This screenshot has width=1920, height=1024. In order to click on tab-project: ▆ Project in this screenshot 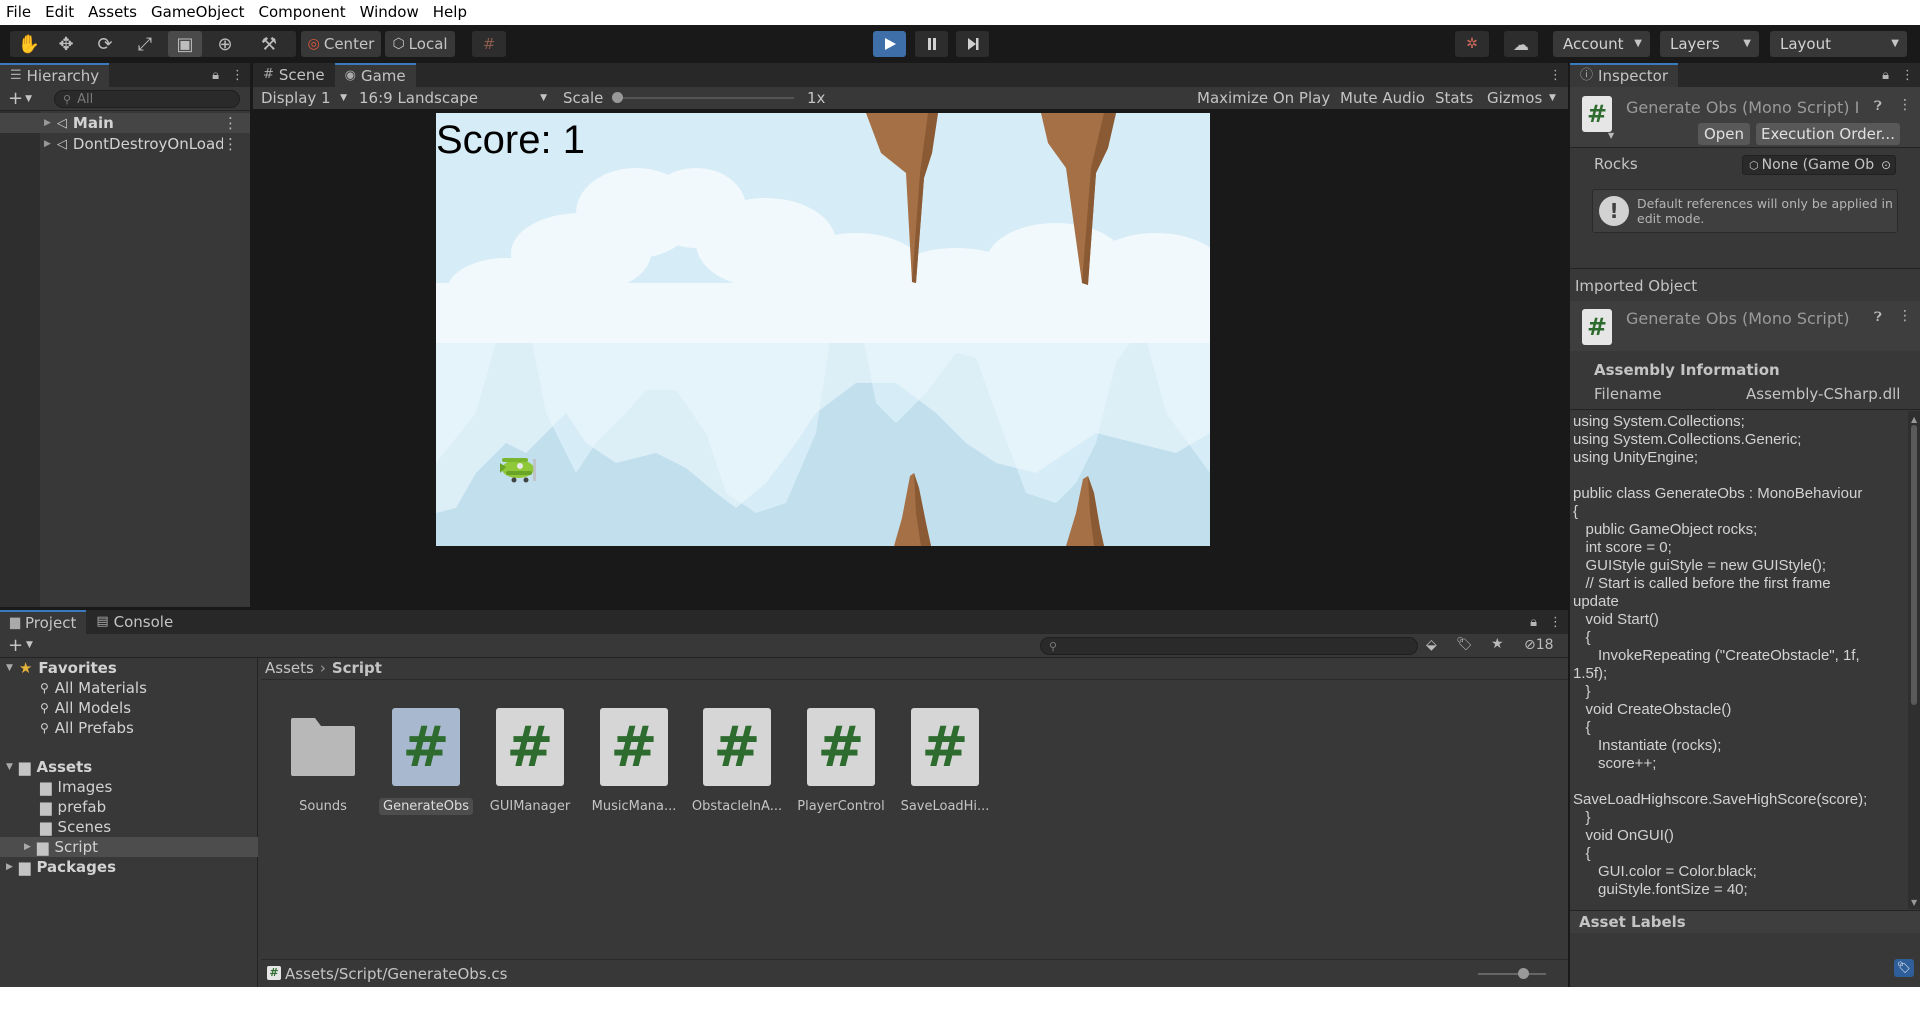, I will do `click(43, 622)`.